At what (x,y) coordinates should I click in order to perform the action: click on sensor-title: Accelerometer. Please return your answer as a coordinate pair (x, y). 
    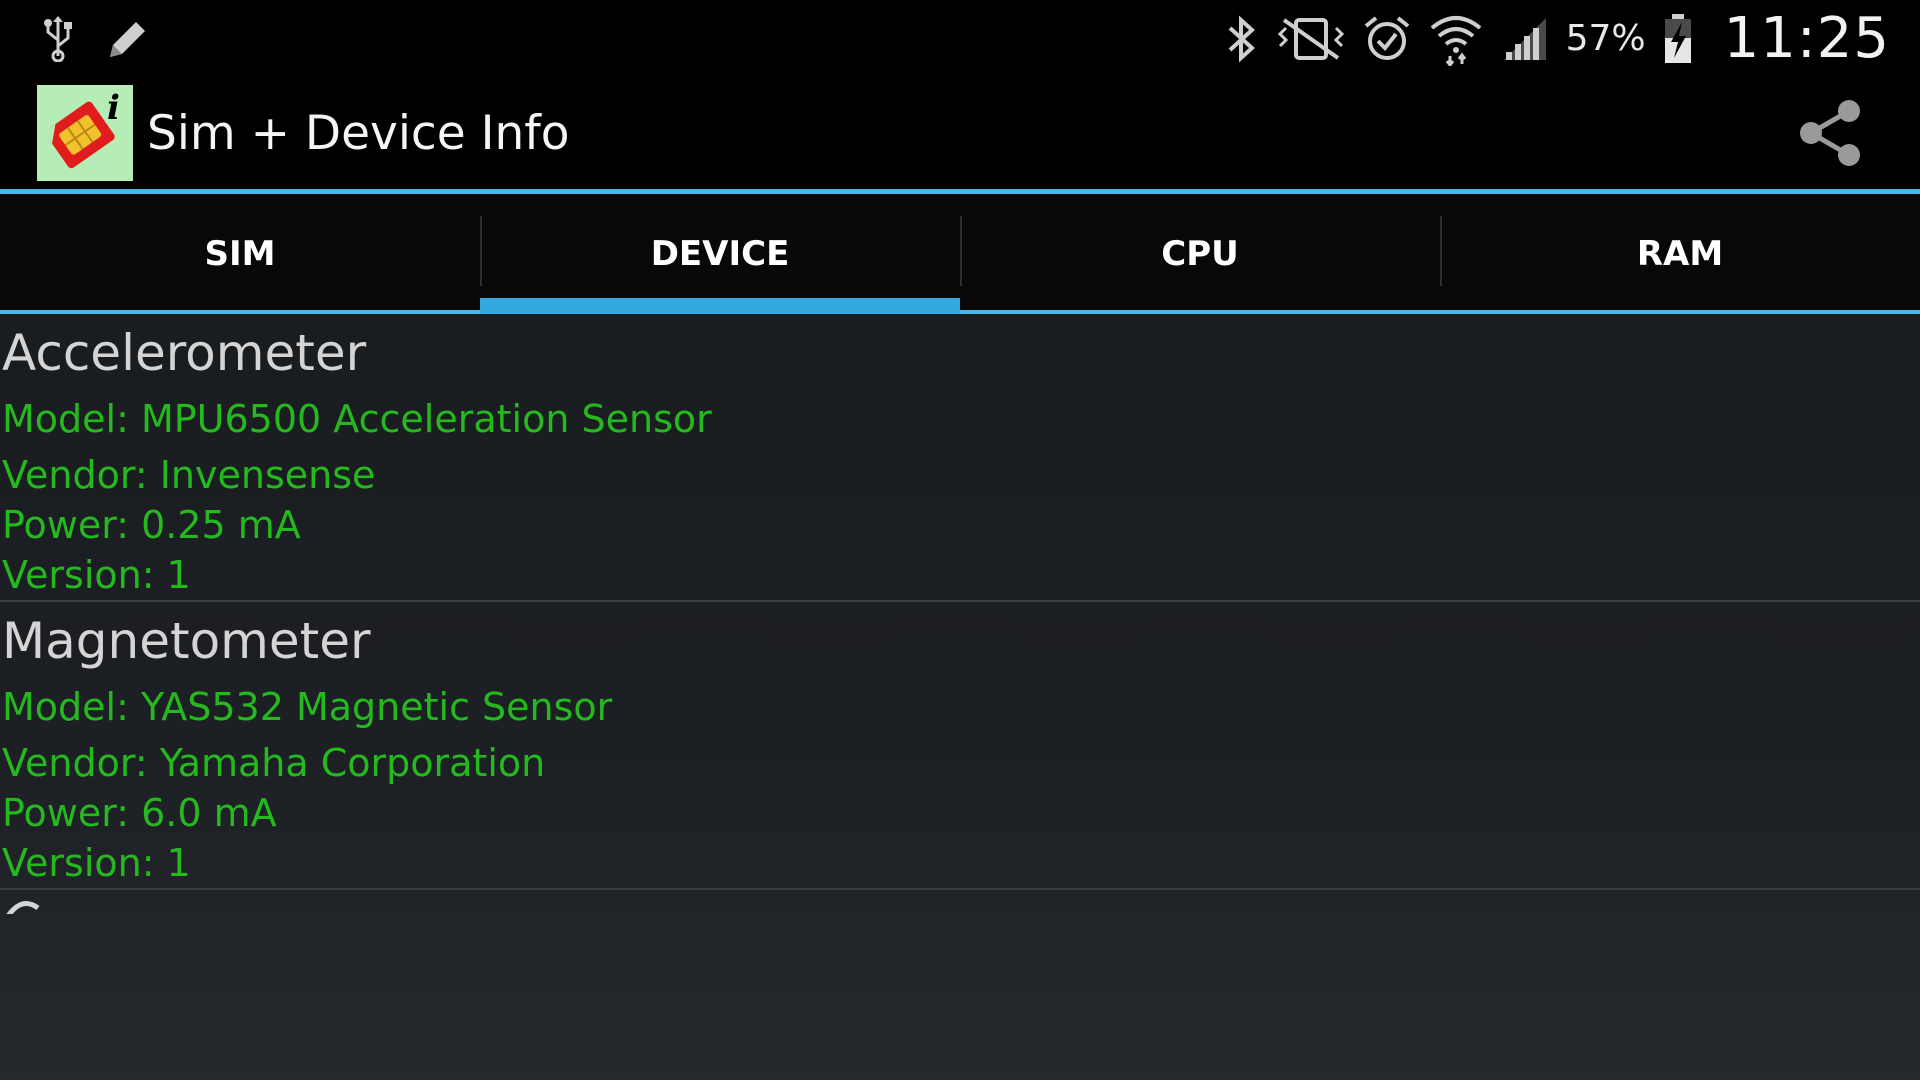
    Looking at the image, I should click on (184, 353).